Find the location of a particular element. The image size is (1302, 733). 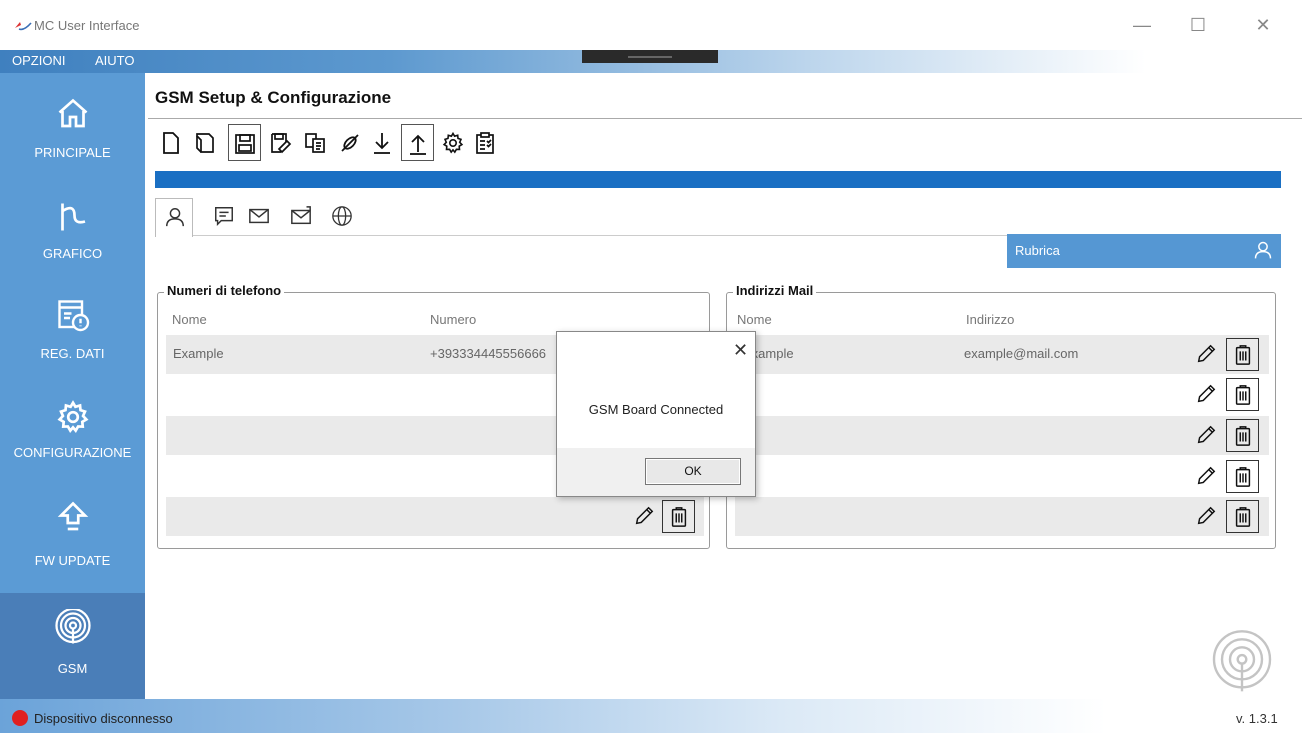

column-header-nome: Nome is located at coordinates (754, 319).